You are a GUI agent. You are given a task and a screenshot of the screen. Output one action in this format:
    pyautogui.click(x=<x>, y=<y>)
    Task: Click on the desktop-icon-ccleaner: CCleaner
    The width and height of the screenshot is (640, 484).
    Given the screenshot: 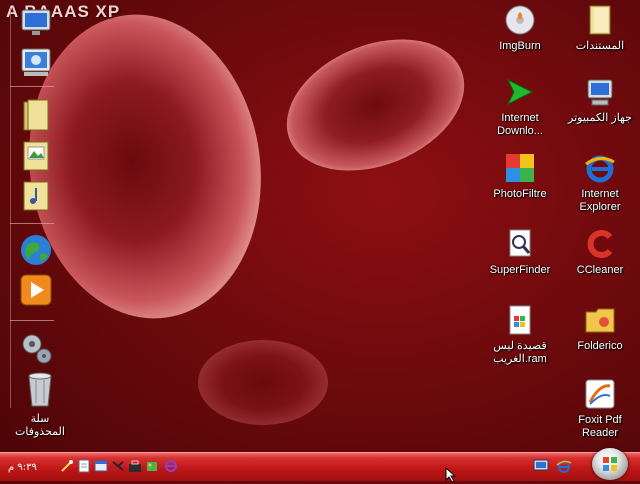 What is the action you would take?
    pyautogui.click(x=600, y=252)
    